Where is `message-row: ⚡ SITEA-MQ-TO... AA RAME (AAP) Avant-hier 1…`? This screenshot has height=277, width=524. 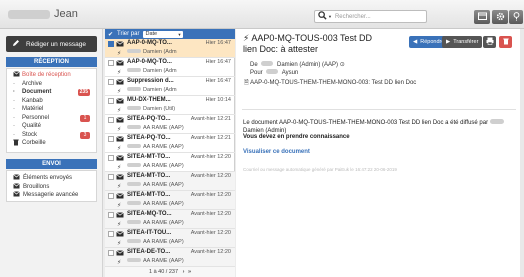
message-row: ⚡ SITEA-MQ-TO... AA RAME (AAP) Avant-hier 1… is located at coordinates (170, 219).